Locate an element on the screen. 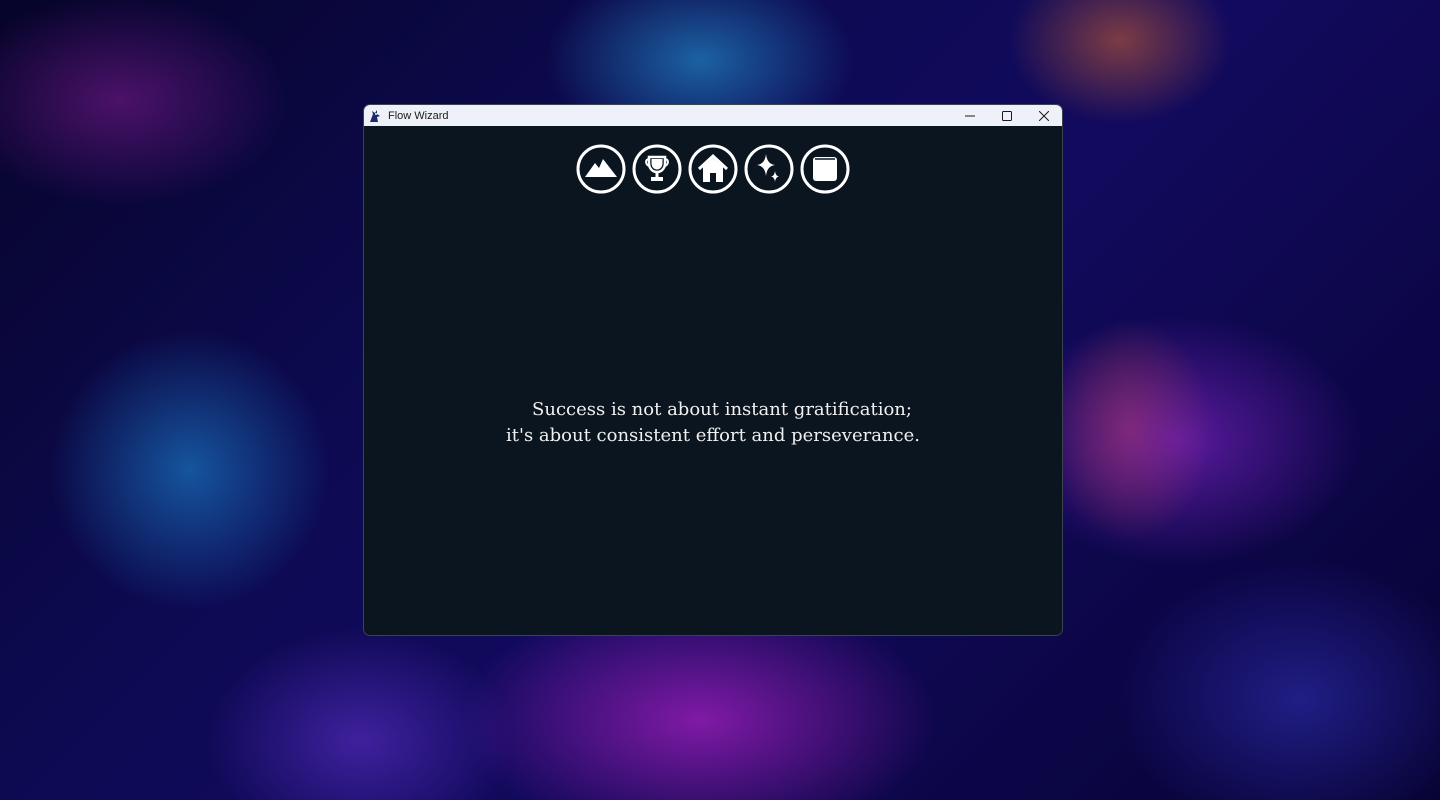  close-icon is located at coordinates (1043, 115).